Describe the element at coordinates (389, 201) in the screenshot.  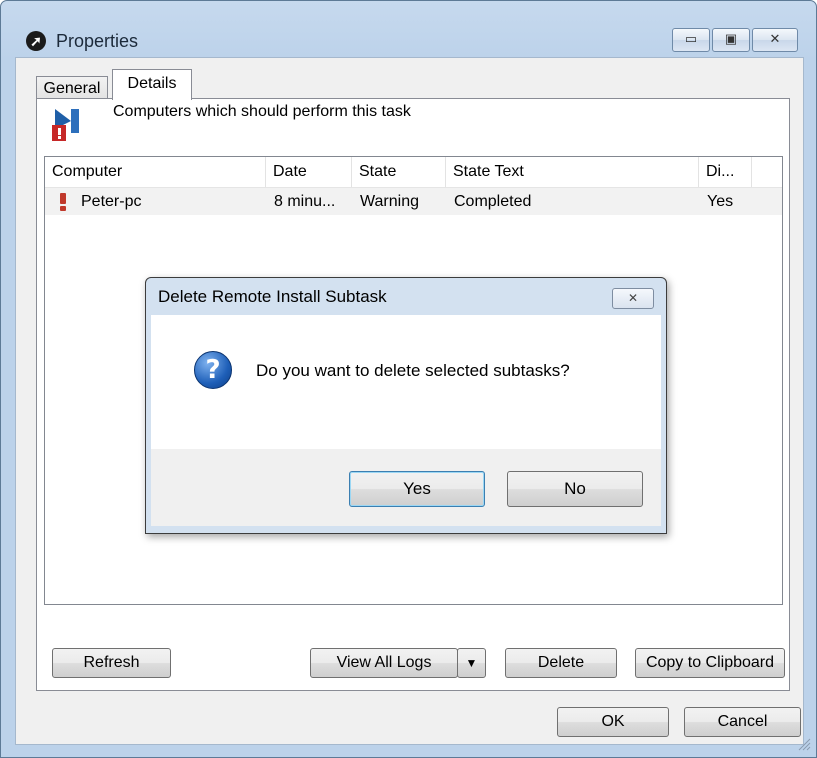
I see `cell-state: Warning` at that location.